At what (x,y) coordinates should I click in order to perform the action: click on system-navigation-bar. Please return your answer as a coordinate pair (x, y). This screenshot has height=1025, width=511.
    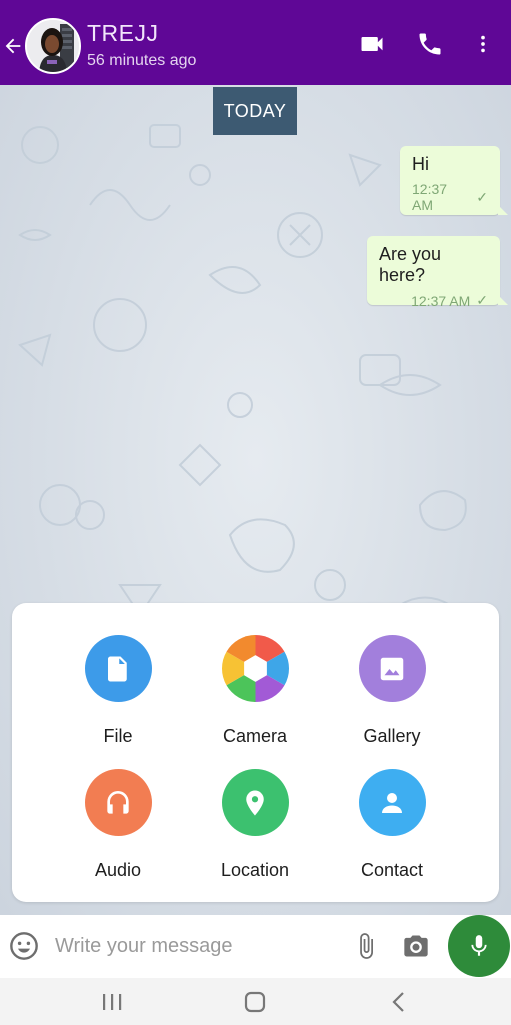
    Looking at the image, I should click on (255, 1001).